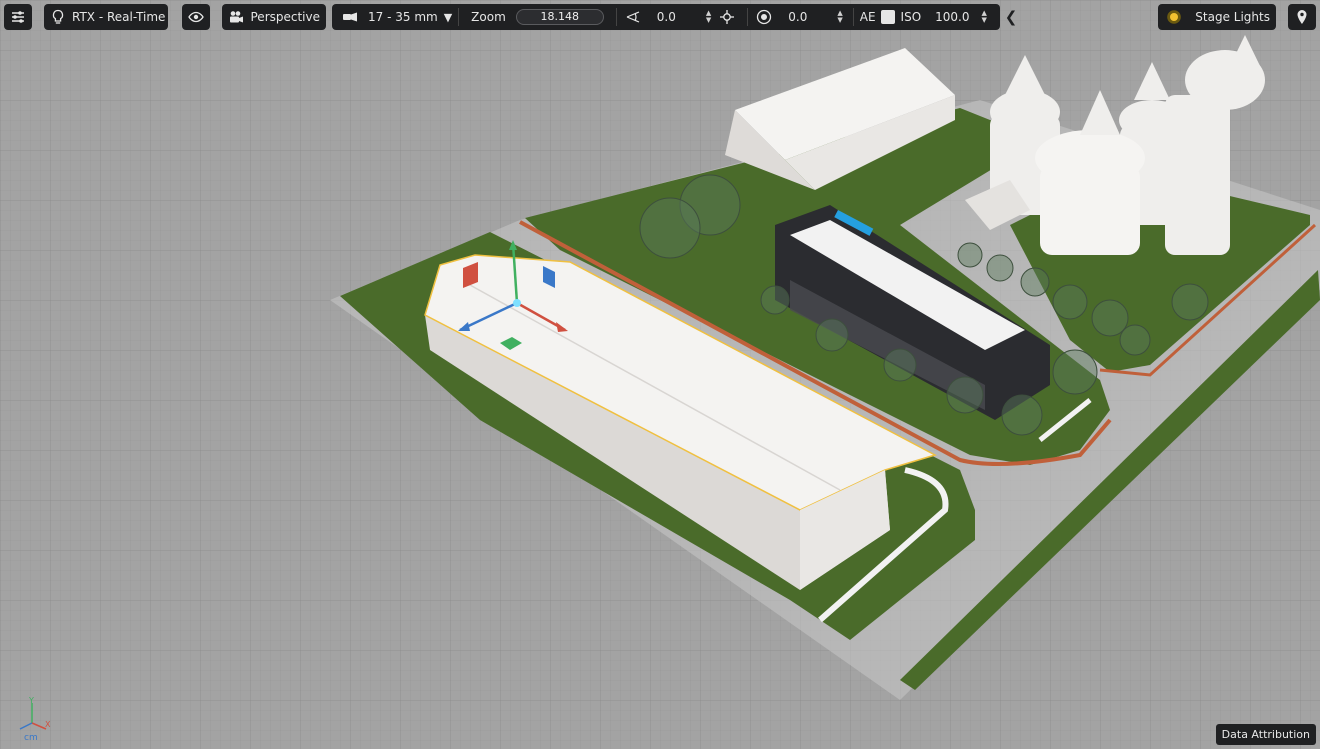  What do you see at coordinates (911, 17) in the screenshot?
I see `iso-label: ISO` at bounding box center [911, 17].